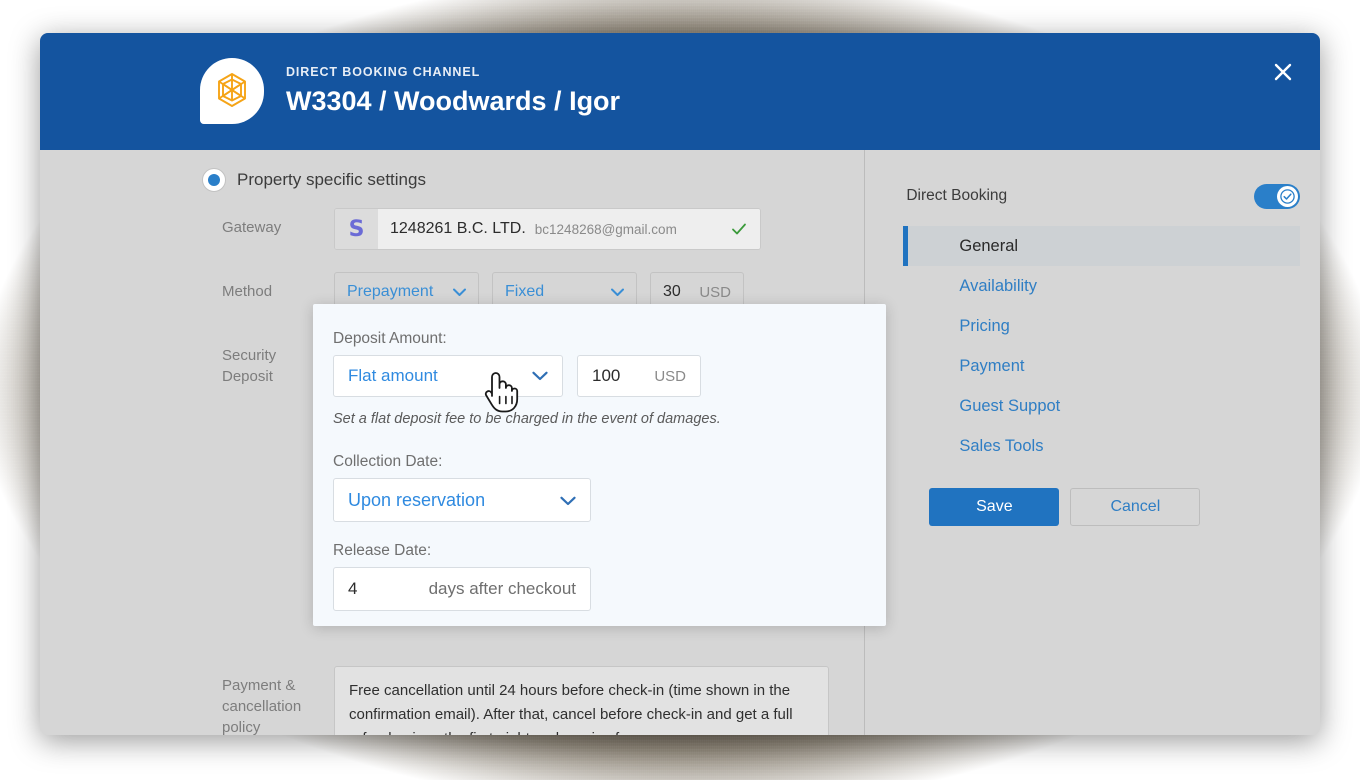 The image size is (1360, 780). What do you see at coordinates (241, 727) in the screenshot?
I see `policy-label-line3: policy` at bounding box center [241, 727].